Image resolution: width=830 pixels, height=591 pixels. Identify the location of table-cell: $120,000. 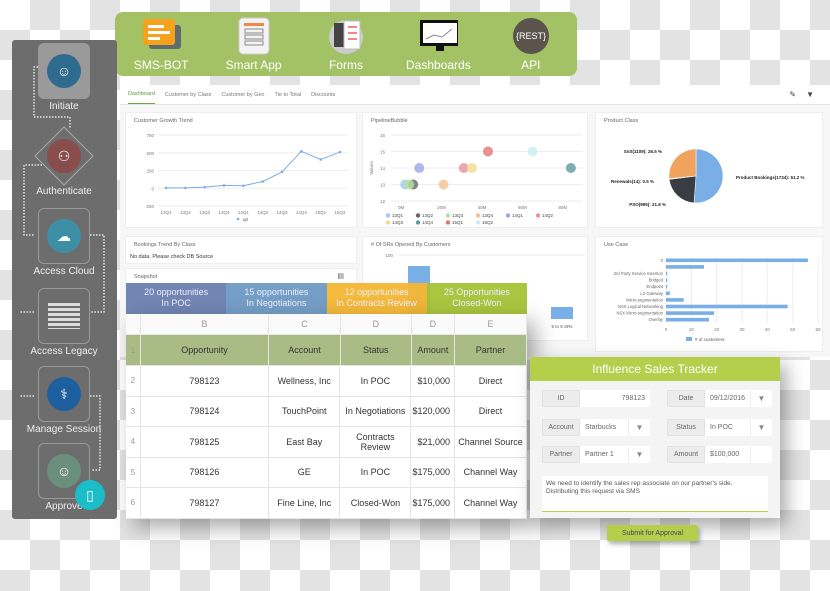
(433, 411).